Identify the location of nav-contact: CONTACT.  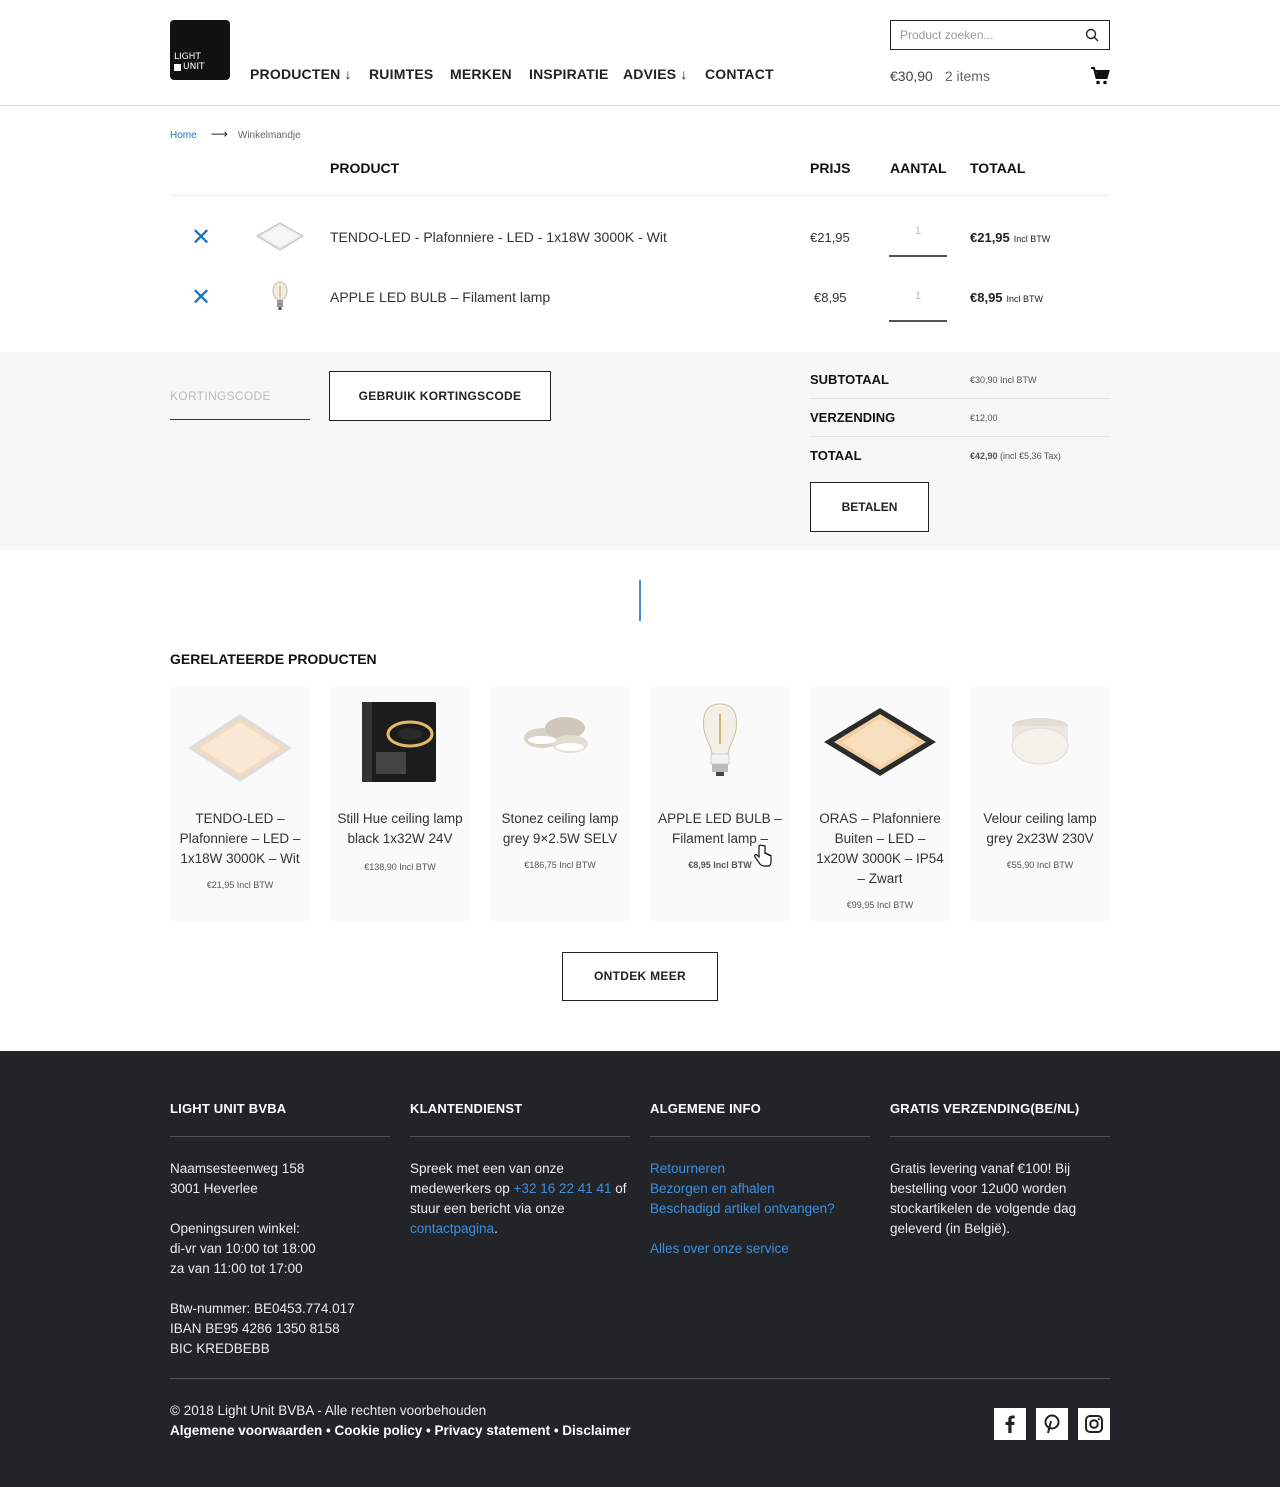
(739, 74).